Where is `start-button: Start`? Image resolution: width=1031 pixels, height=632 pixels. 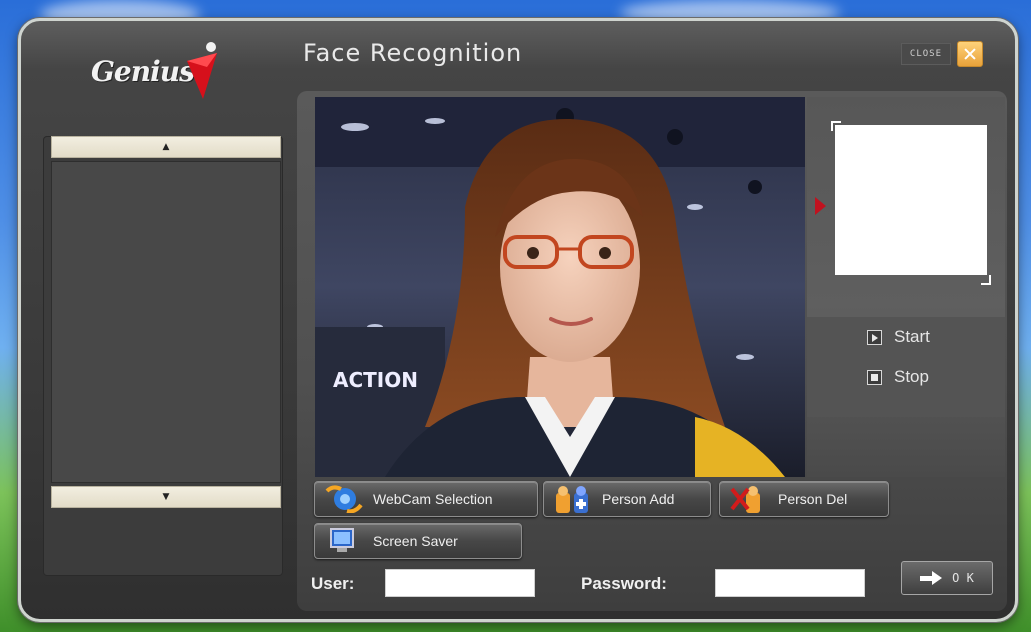 start-button: Start is located at coordinates (898, 337).